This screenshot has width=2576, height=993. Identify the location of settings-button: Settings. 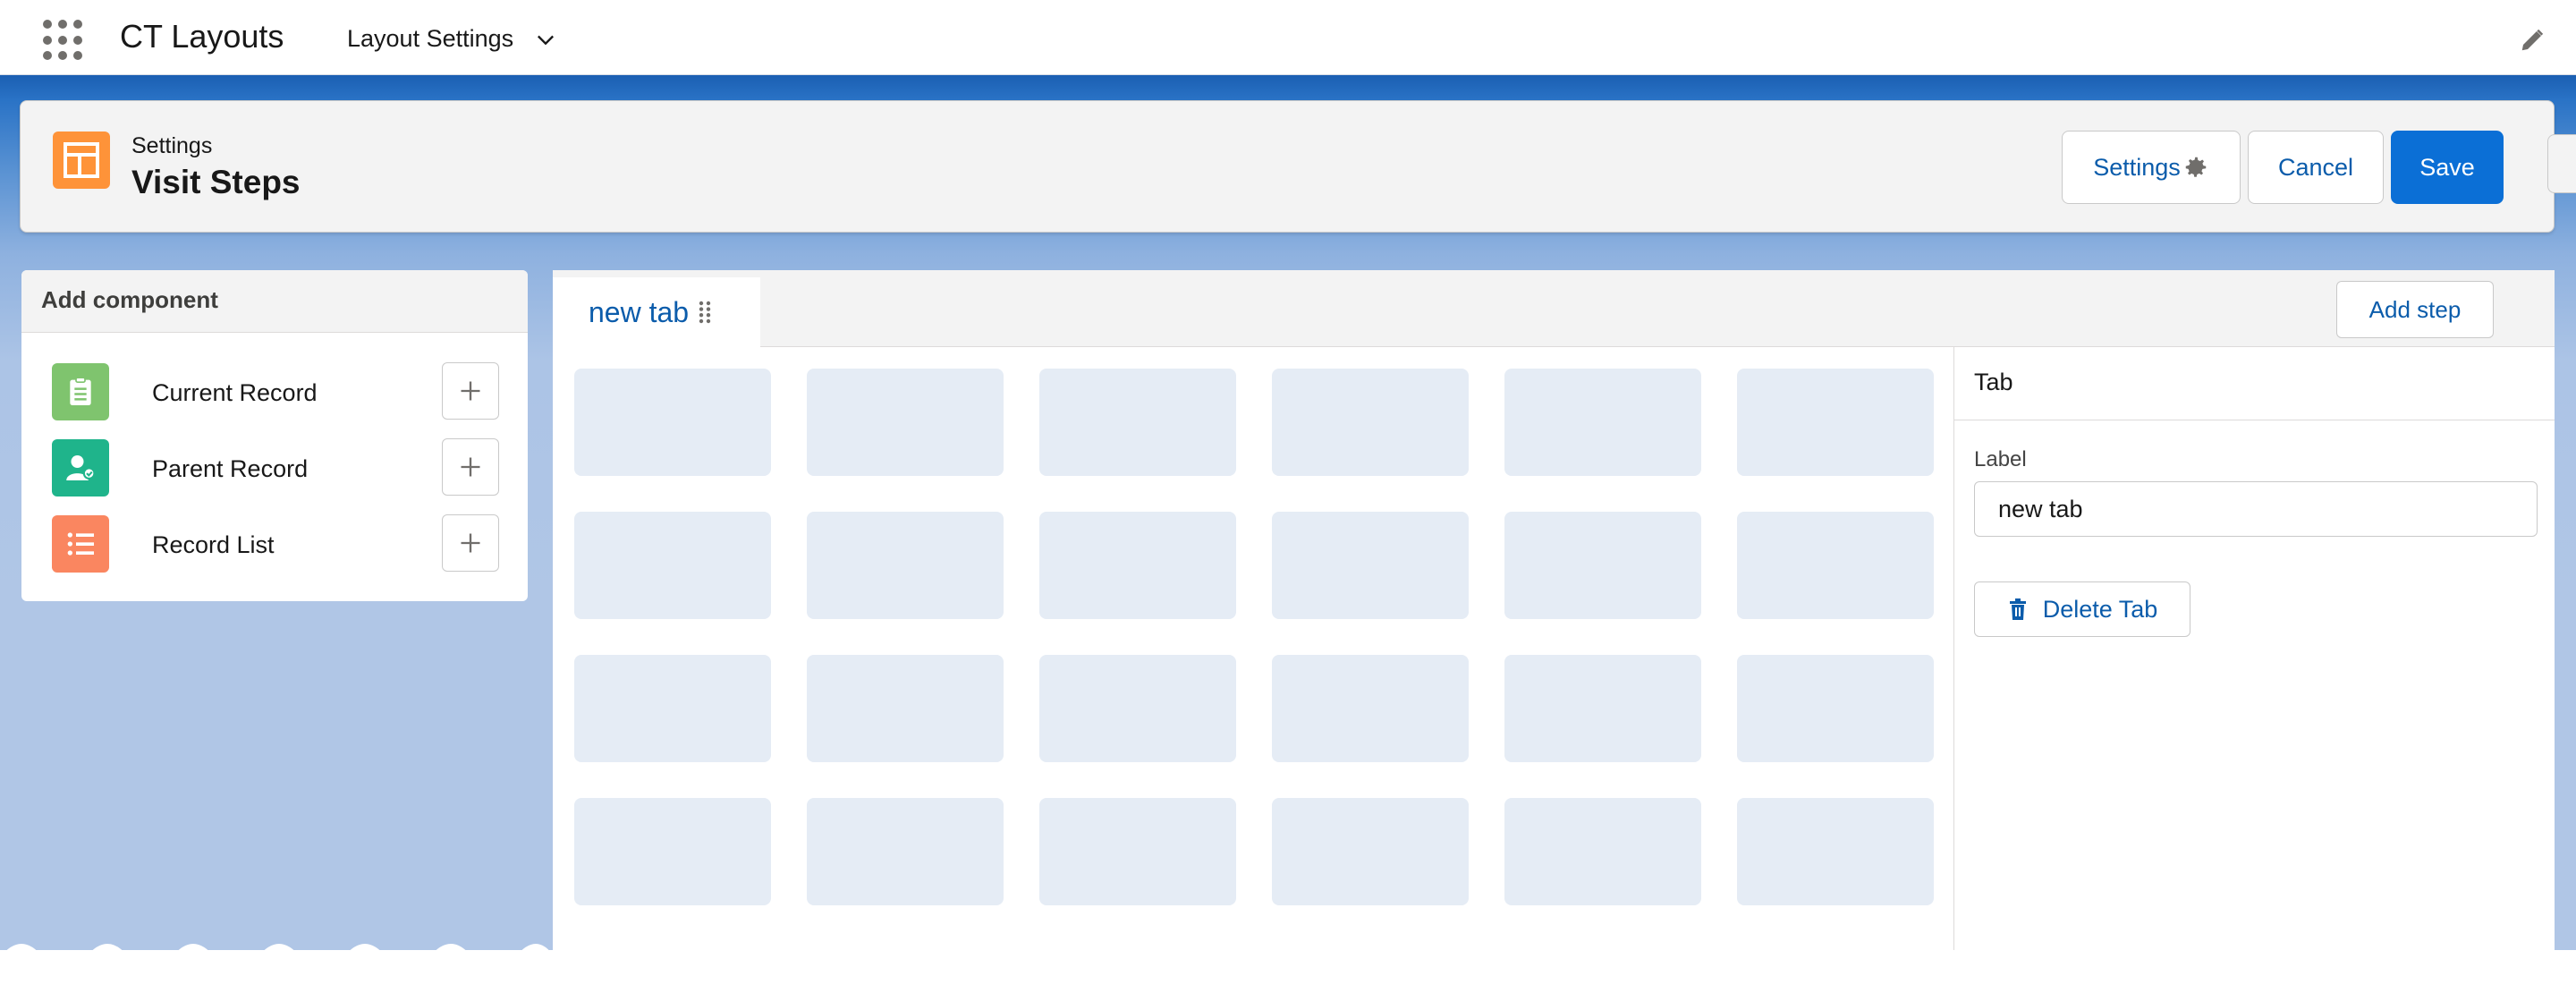
(2151, 167).